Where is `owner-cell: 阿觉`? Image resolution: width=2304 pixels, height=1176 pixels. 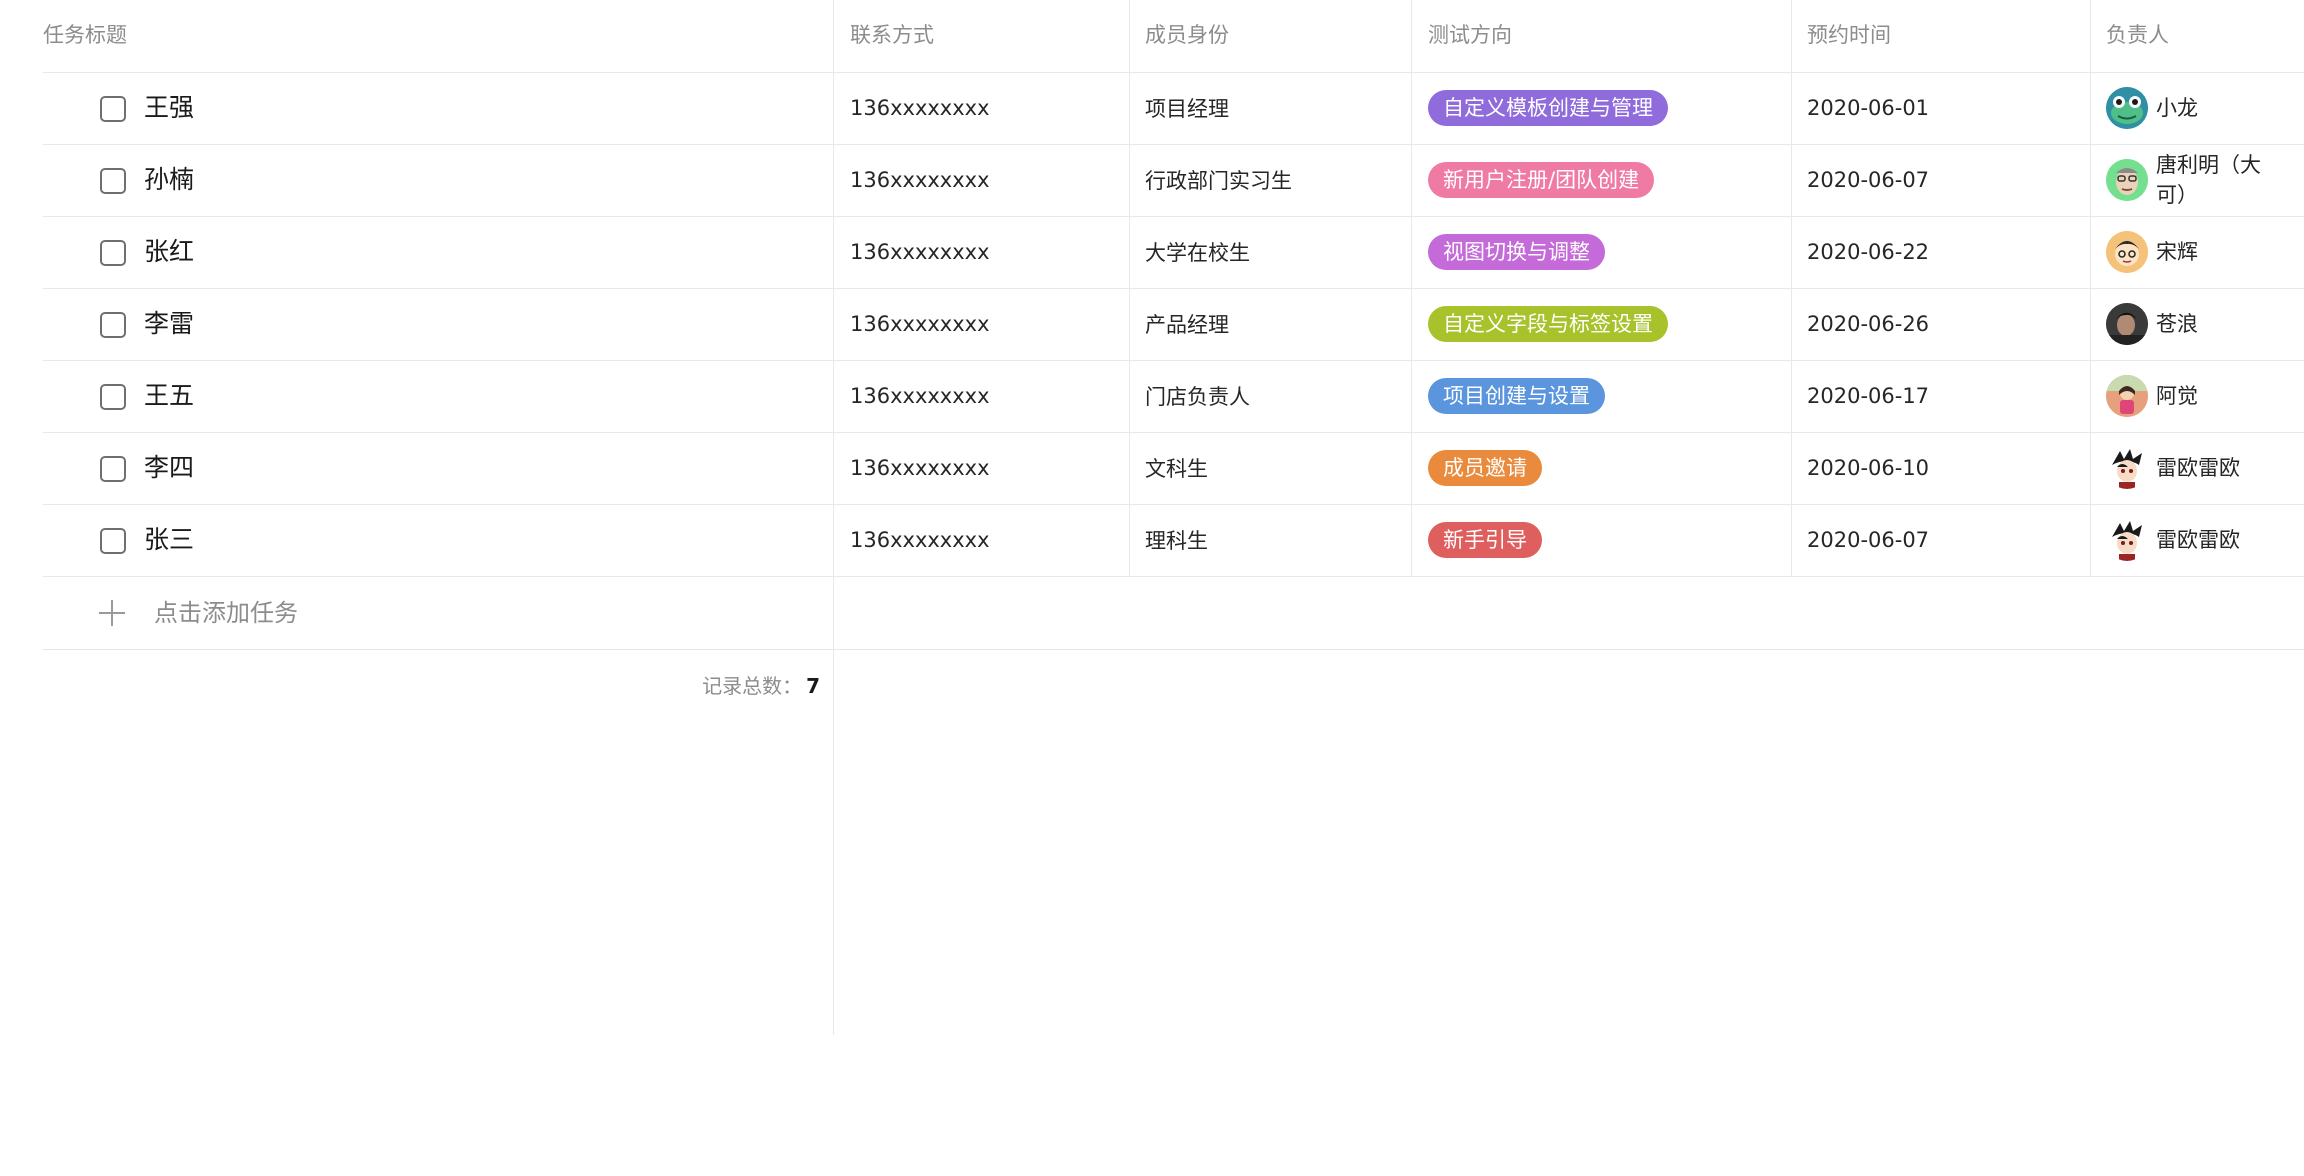 owner-cell: 阿觉 is located at coordinates (2191, 396).